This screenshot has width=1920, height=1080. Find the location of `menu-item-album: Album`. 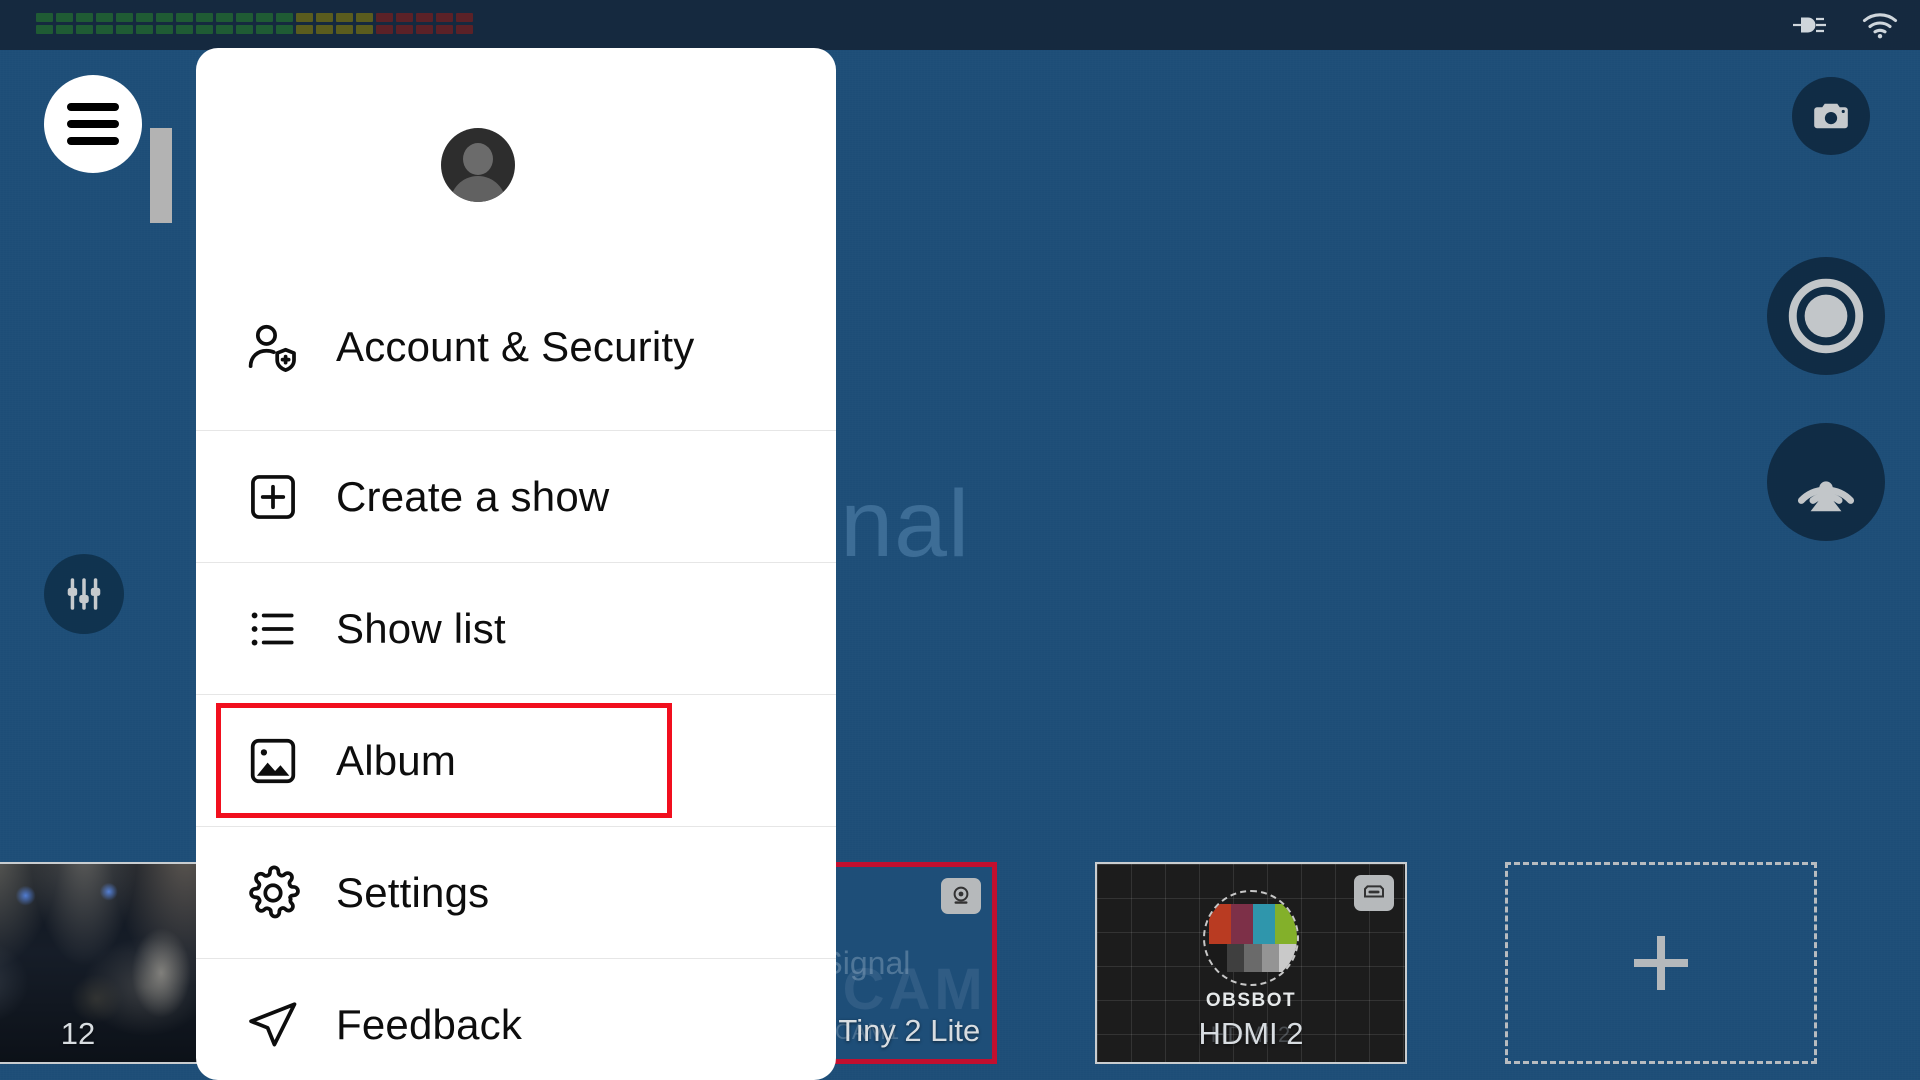

menu-item-album: Album is located at coordinates (516, 760).